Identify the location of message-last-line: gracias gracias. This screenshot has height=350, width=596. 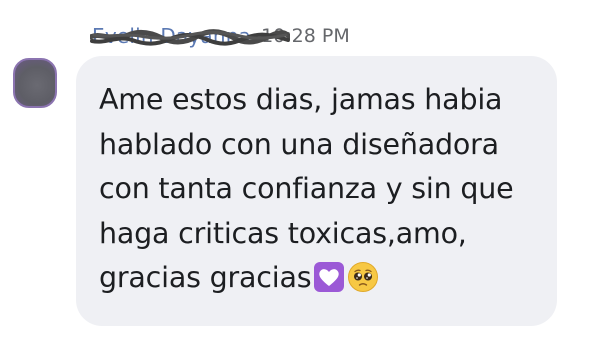
(318, 278).